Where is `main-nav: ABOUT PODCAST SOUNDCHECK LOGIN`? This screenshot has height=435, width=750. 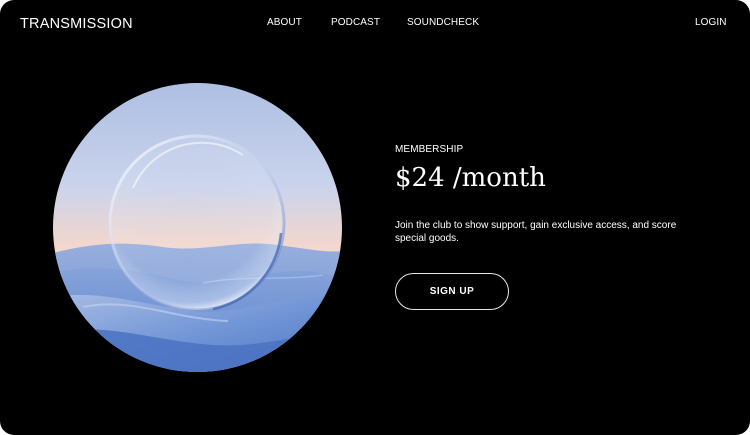 main-nav: ABOUT PODCAST SOUNDCHECK LOGIN is located at coordinates (375, 23).